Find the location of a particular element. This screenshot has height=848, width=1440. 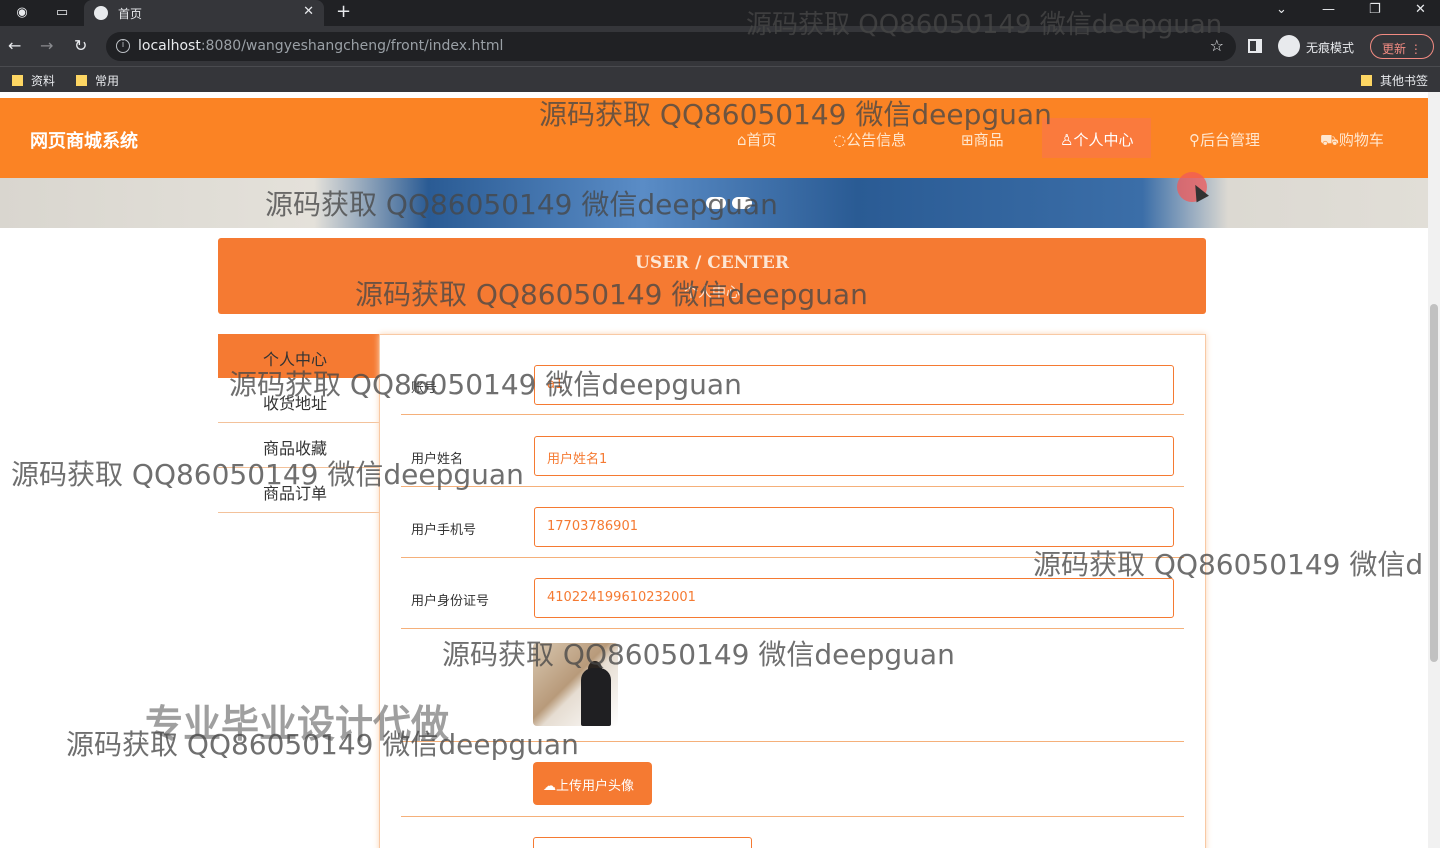

tab-search-icon: ▭ is located at coordinates (62, 13).